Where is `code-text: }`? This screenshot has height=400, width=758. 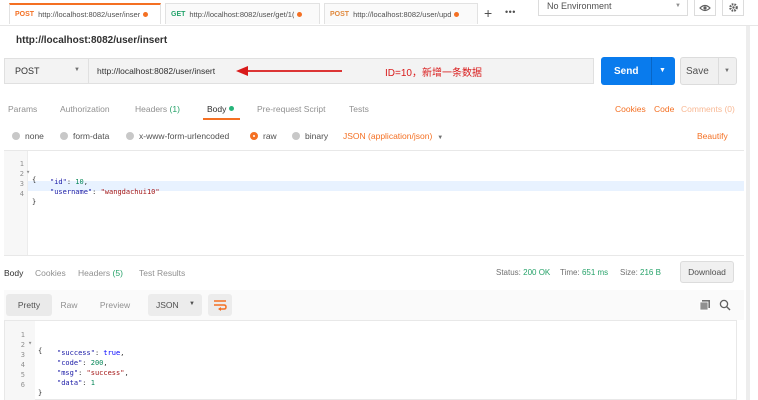
code-text: } is located at coordinates (40, 393).